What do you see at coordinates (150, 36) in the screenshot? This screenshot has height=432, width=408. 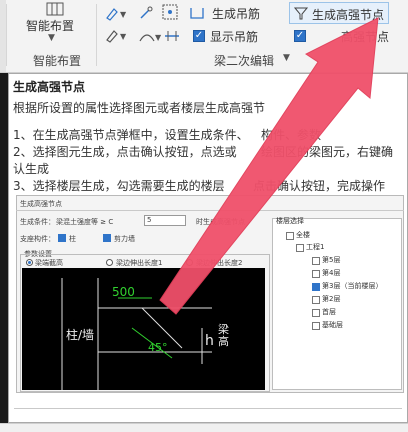 I see `arc-tool-icon: ▼` at bounding box center [150, 36].